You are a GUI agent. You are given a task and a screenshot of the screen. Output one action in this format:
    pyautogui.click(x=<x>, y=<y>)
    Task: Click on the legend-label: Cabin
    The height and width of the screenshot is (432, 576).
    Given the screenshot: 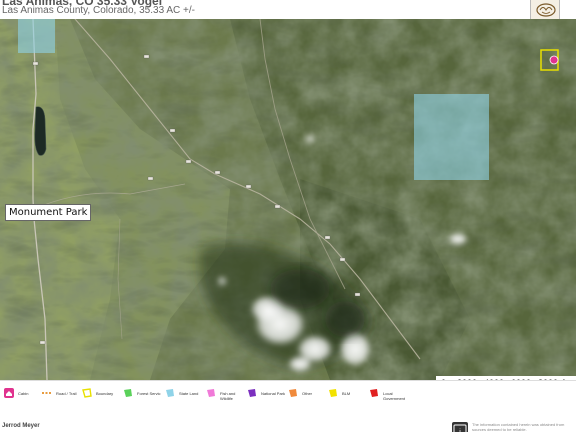 What is the action you would take?
    pyautogui.click(x=23, y=393)
    